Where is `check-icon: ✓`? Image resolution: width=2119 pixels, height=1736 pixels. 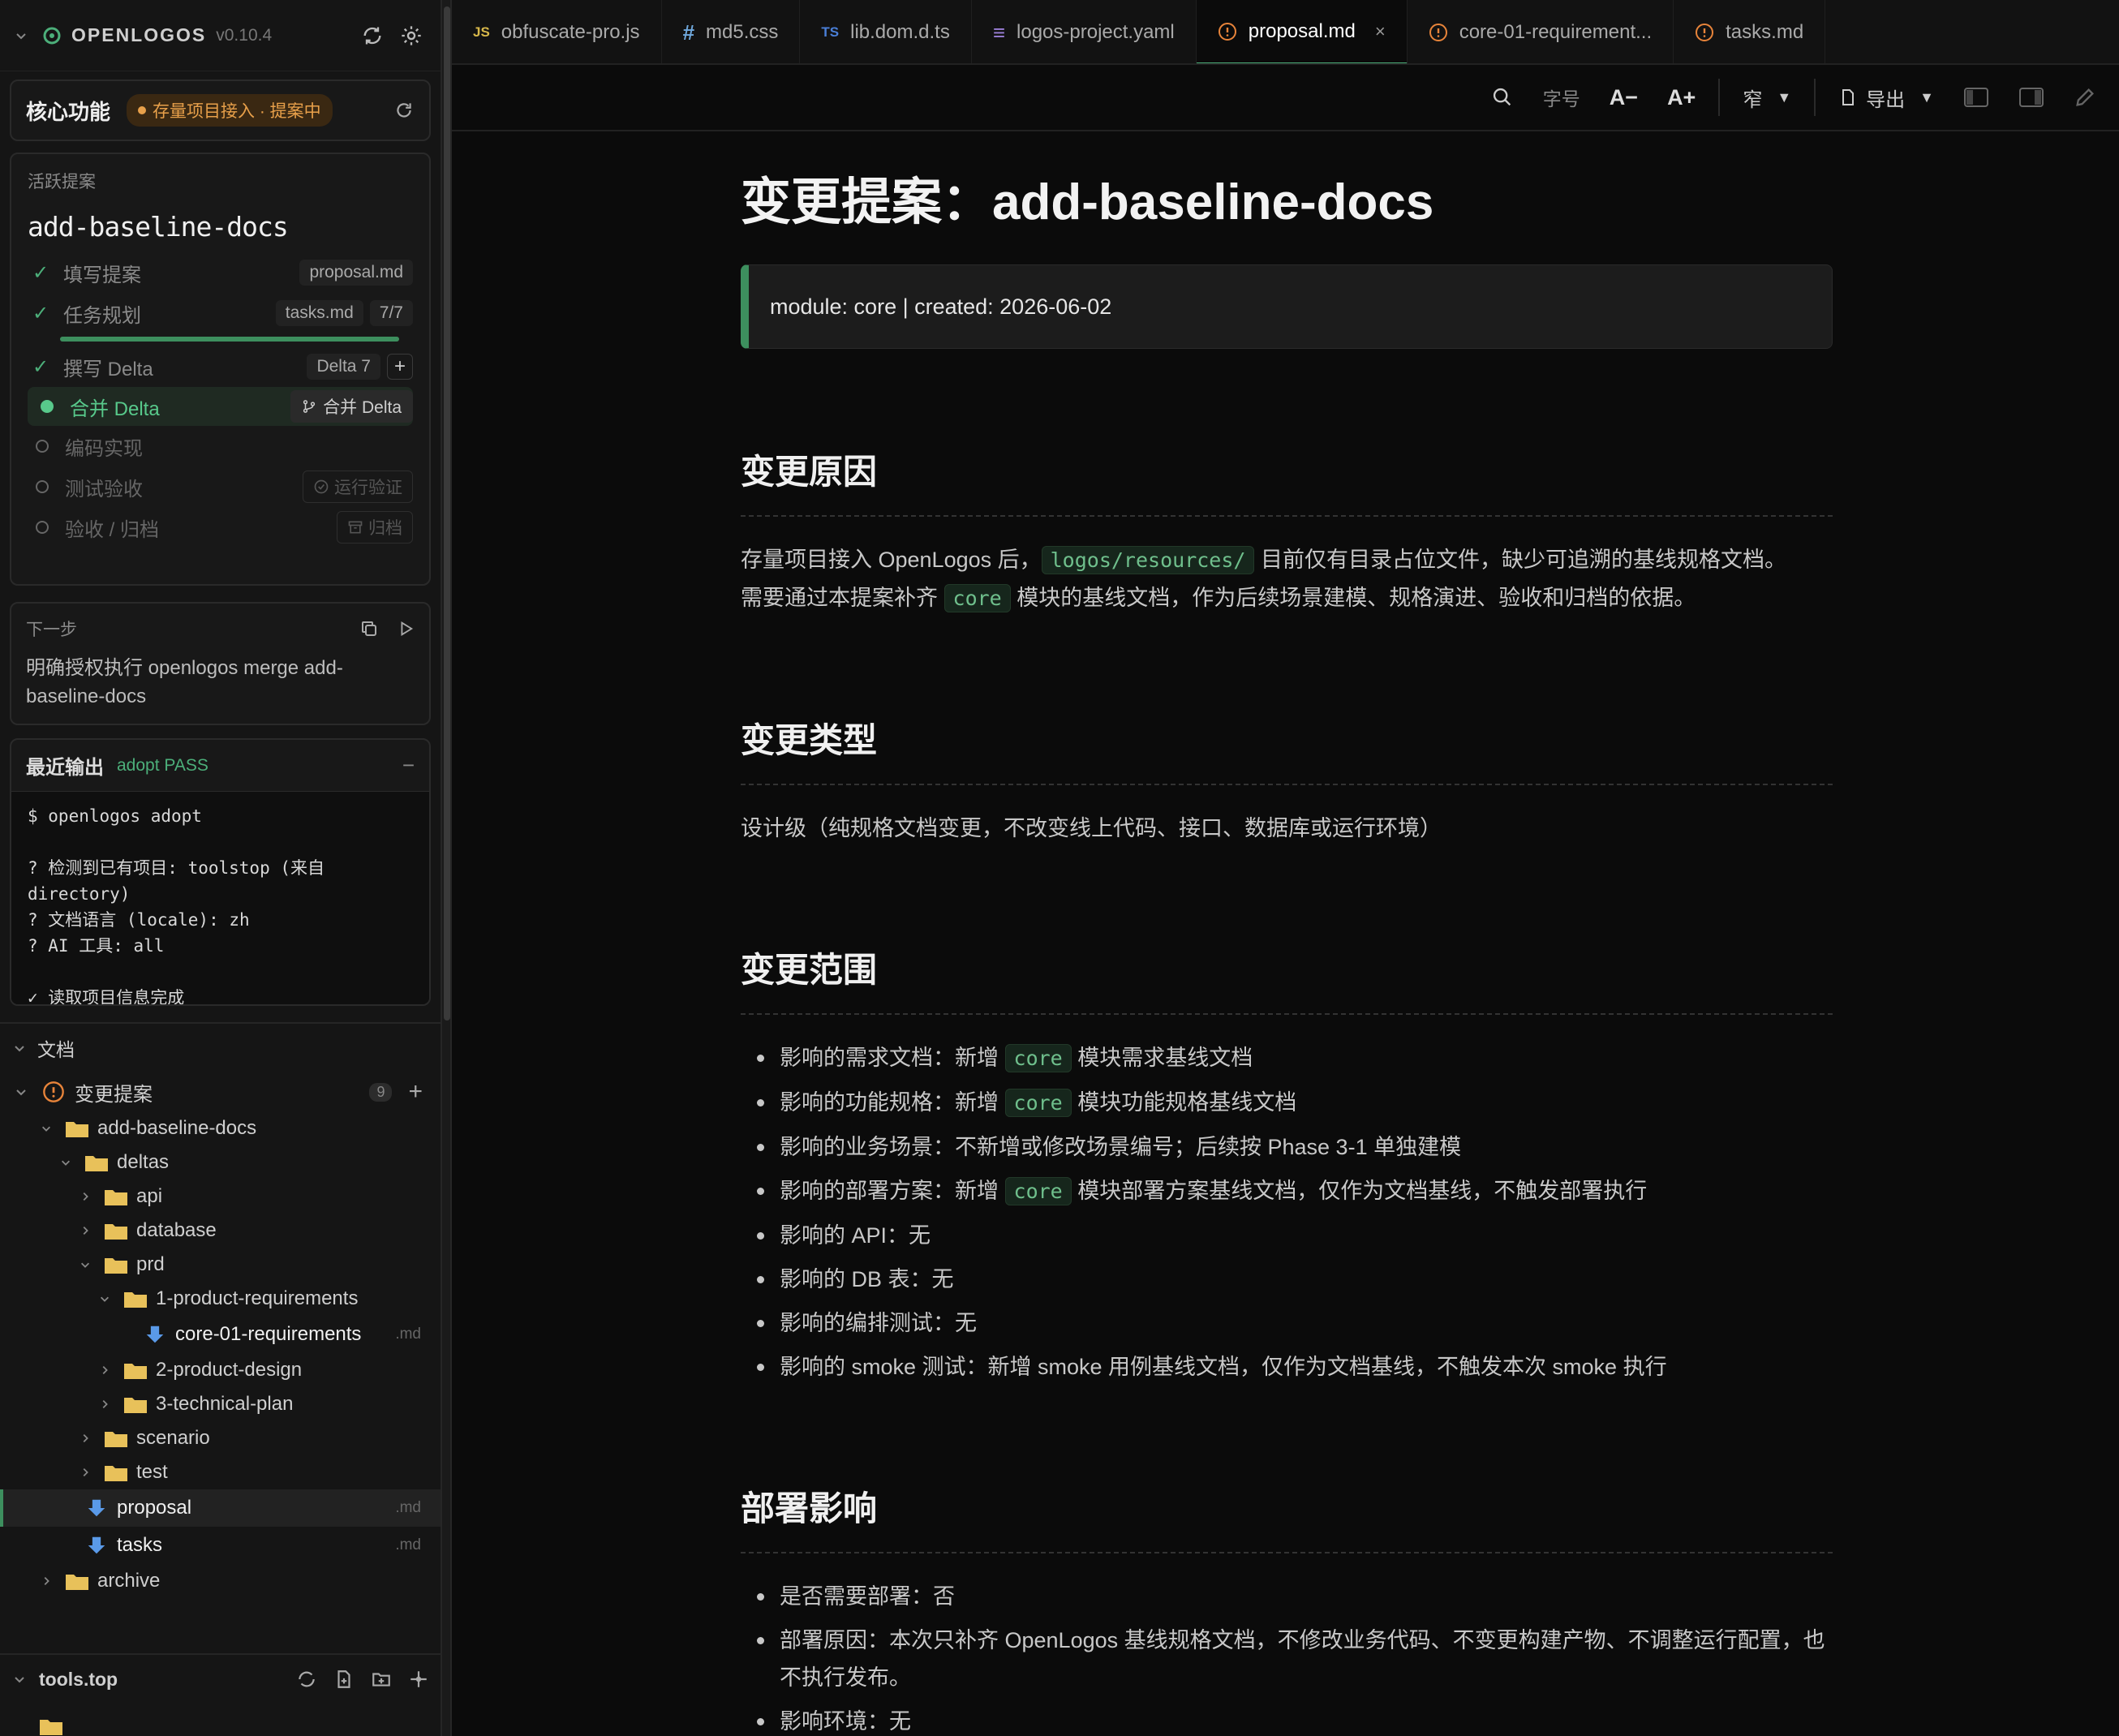 check-icon: ✓ is located at coordinates (41, 366).